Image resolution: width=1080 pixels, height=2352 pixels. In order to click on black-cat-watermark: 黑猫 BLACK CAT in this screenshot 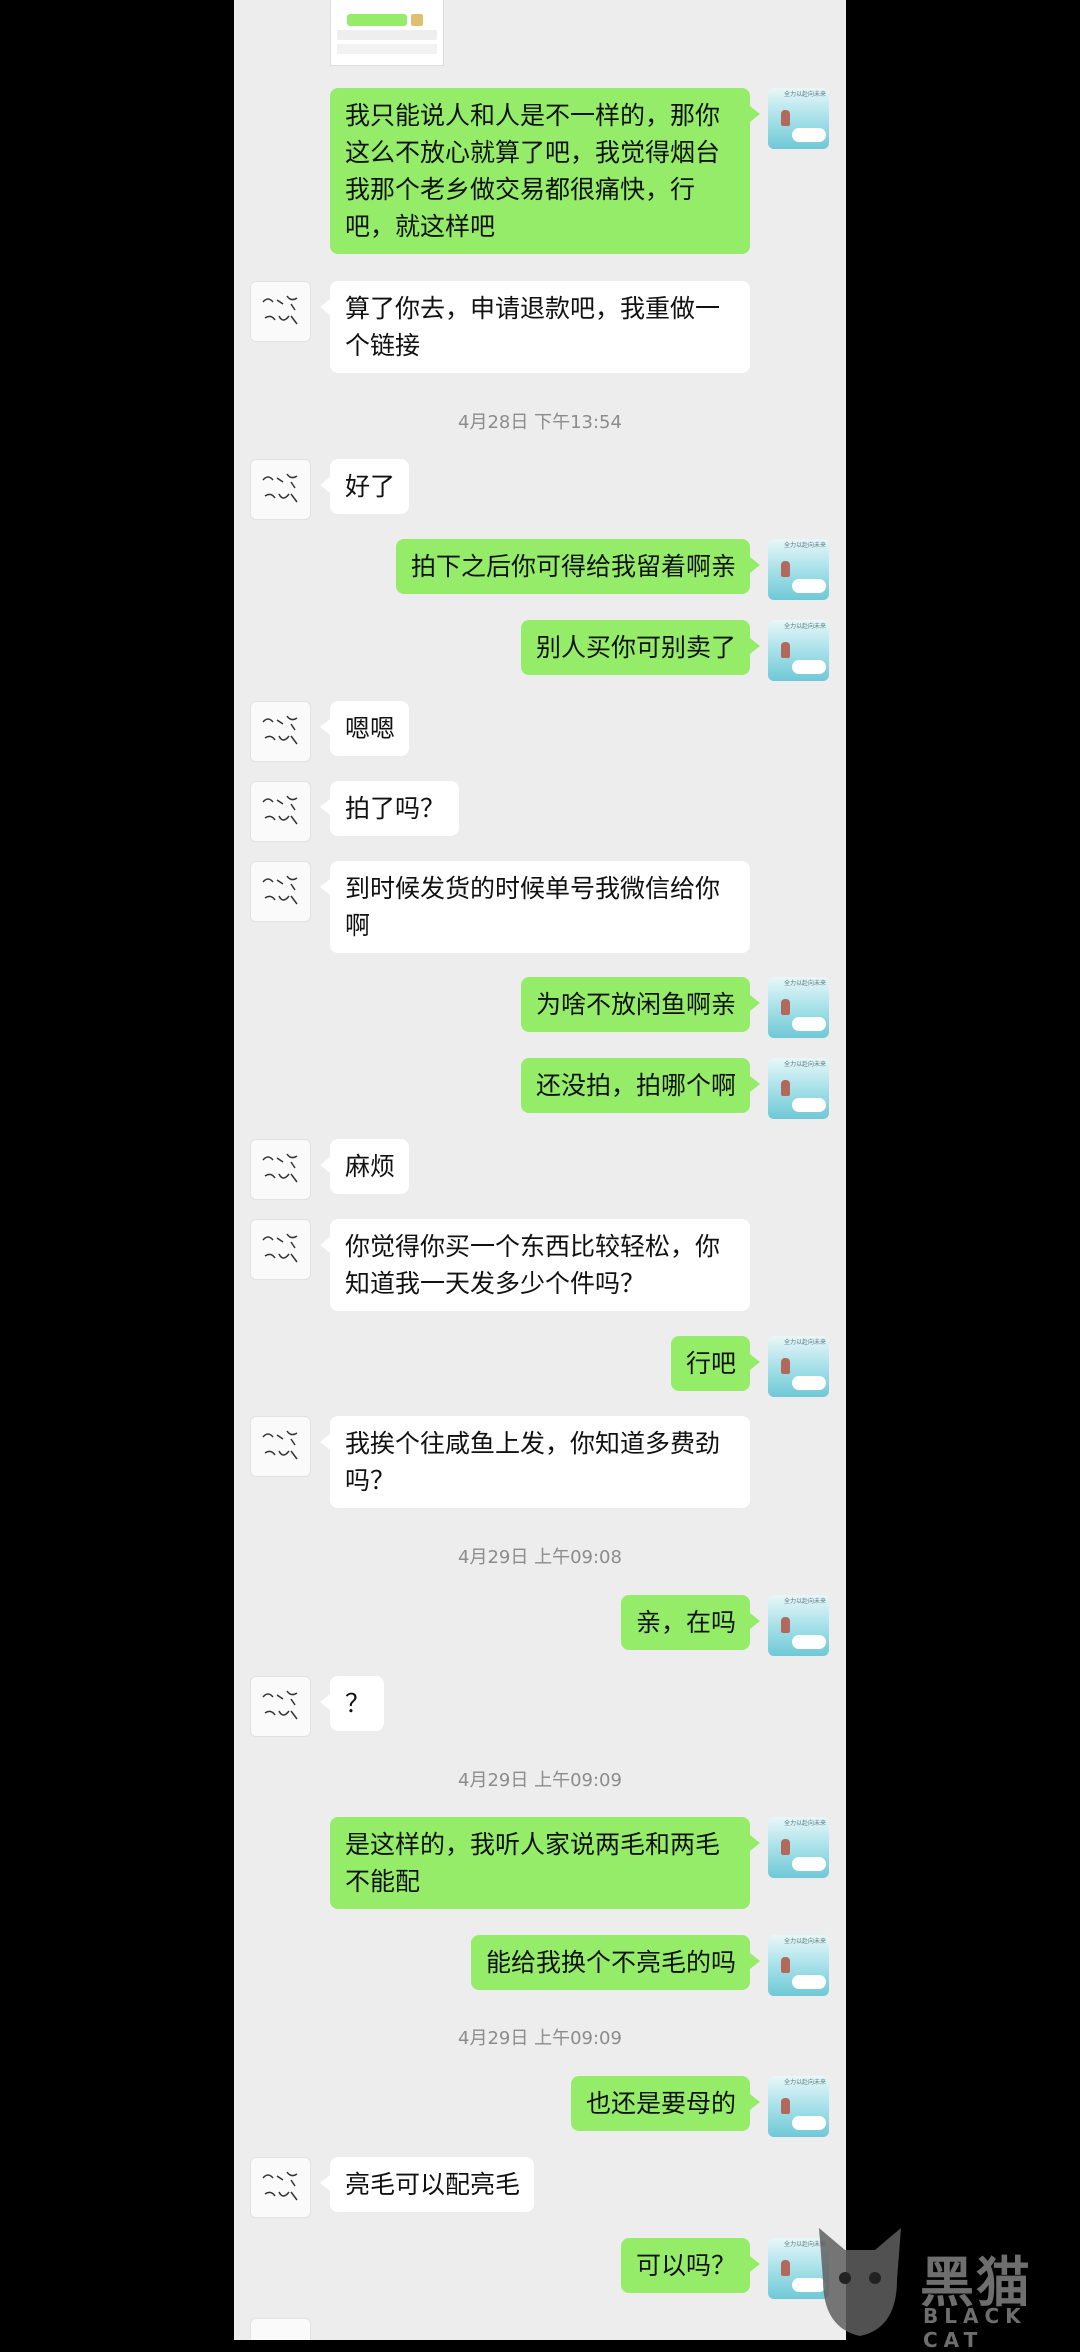, I will do `click(942, 2286)`.